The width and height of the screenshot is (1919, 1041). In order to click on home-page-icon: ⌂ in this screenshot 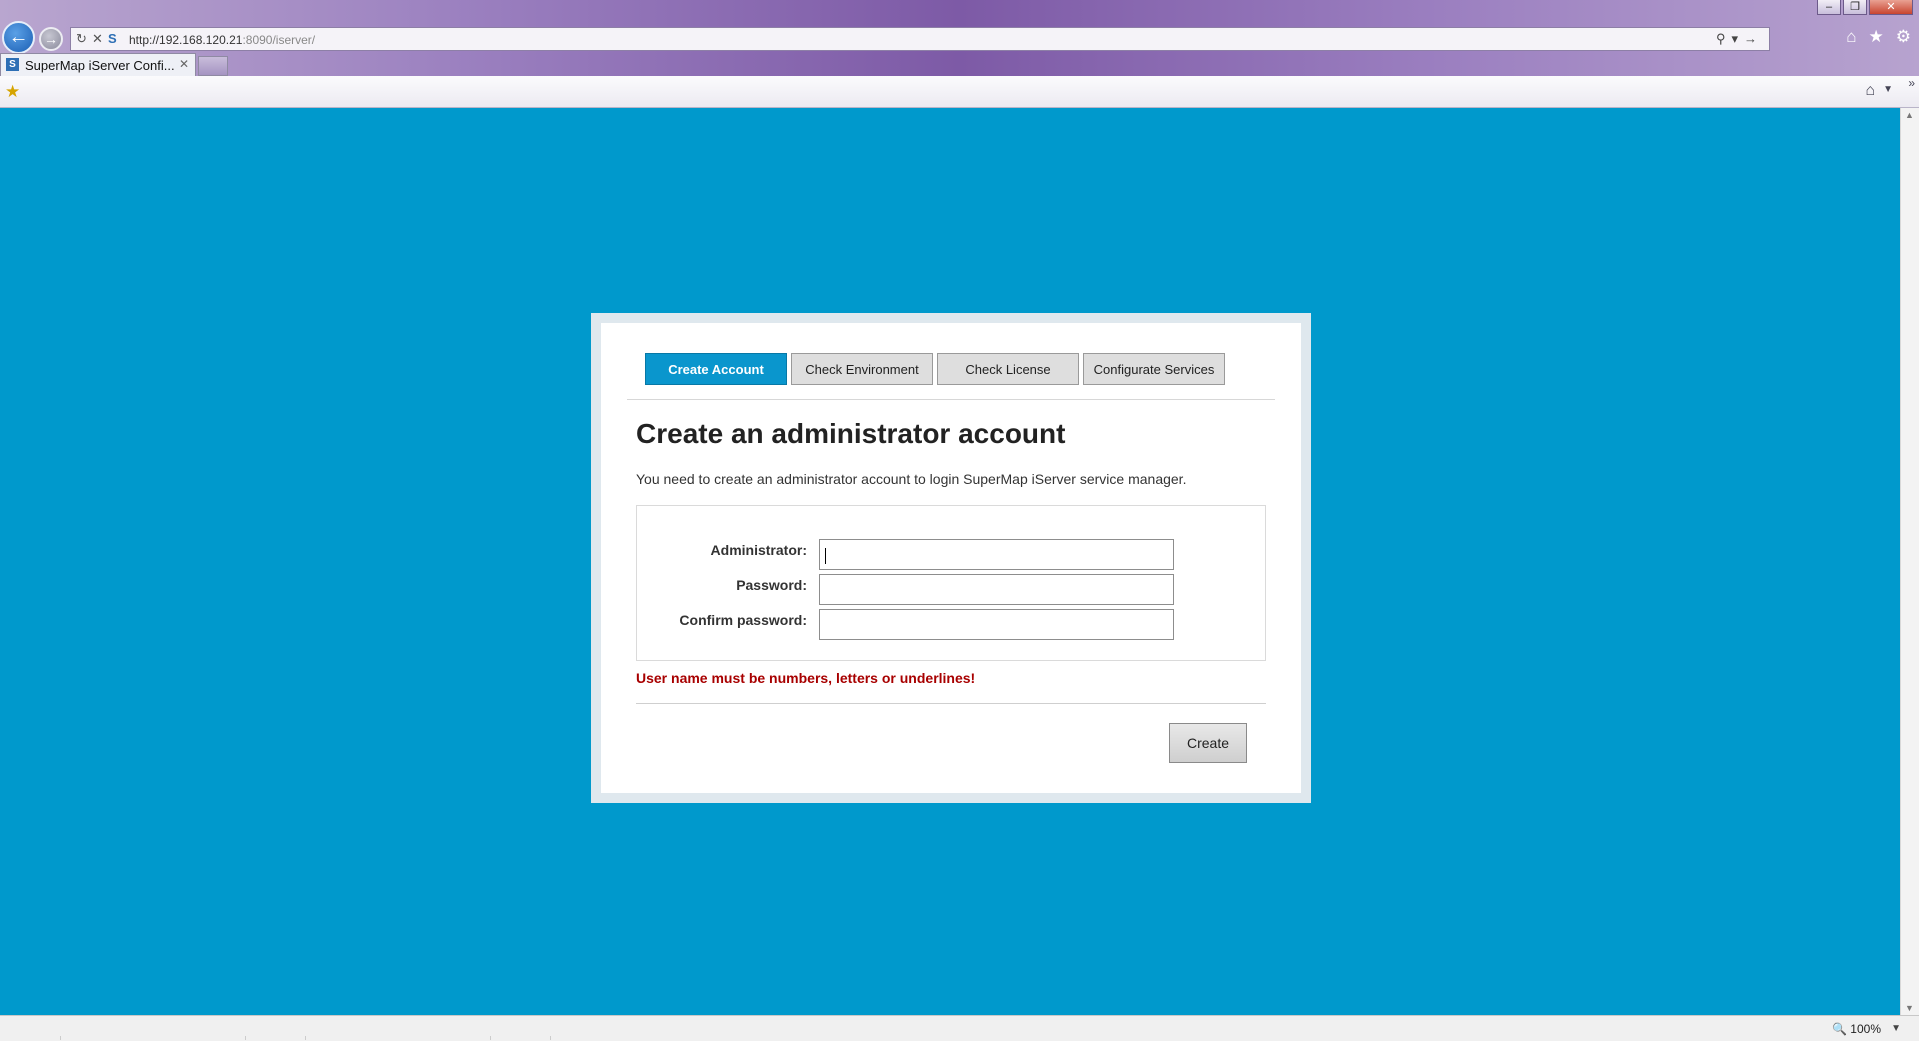, I will do `click(1870, 91)`.